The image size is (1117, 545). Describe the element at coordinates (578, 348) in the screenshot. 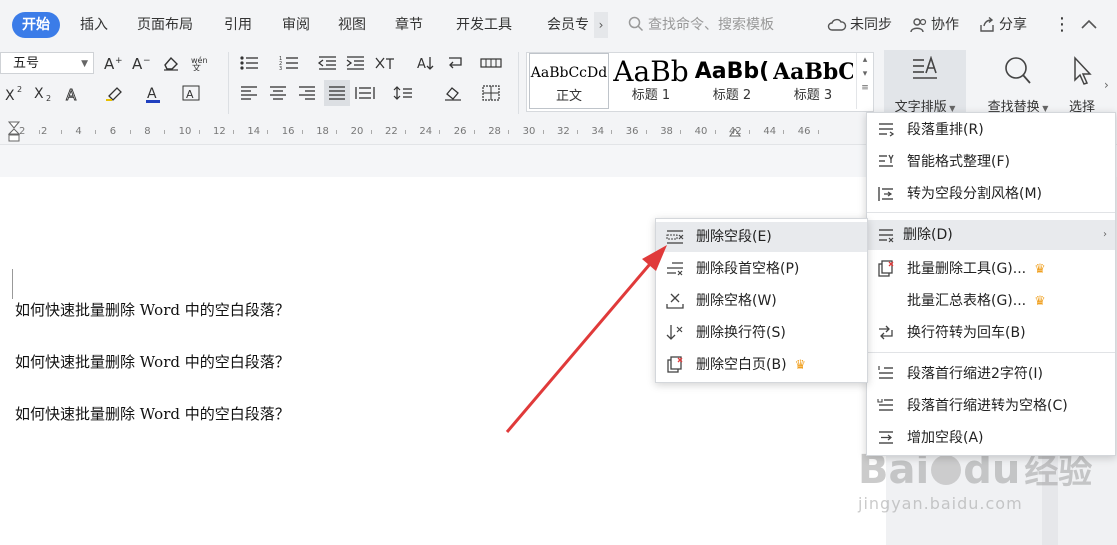

I see `arrow-shaft` at that location.